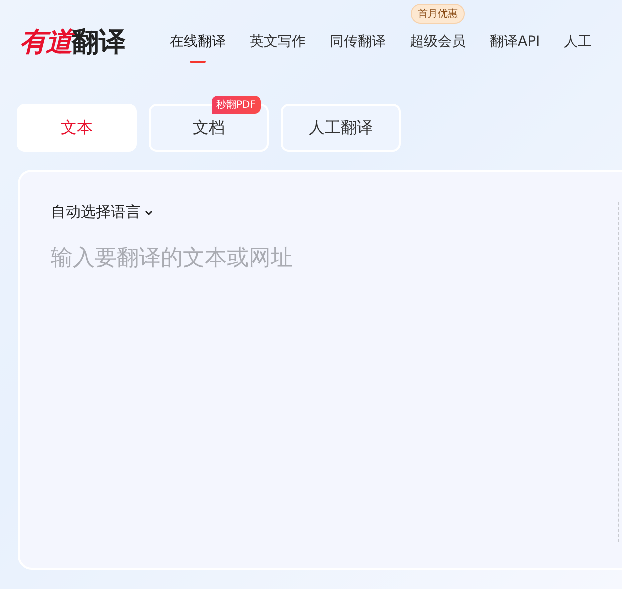  What do you see at coordinates (515, 48) in the screenshot?
I see `nav-link: 翻译API` at bounding box center [515, 48].